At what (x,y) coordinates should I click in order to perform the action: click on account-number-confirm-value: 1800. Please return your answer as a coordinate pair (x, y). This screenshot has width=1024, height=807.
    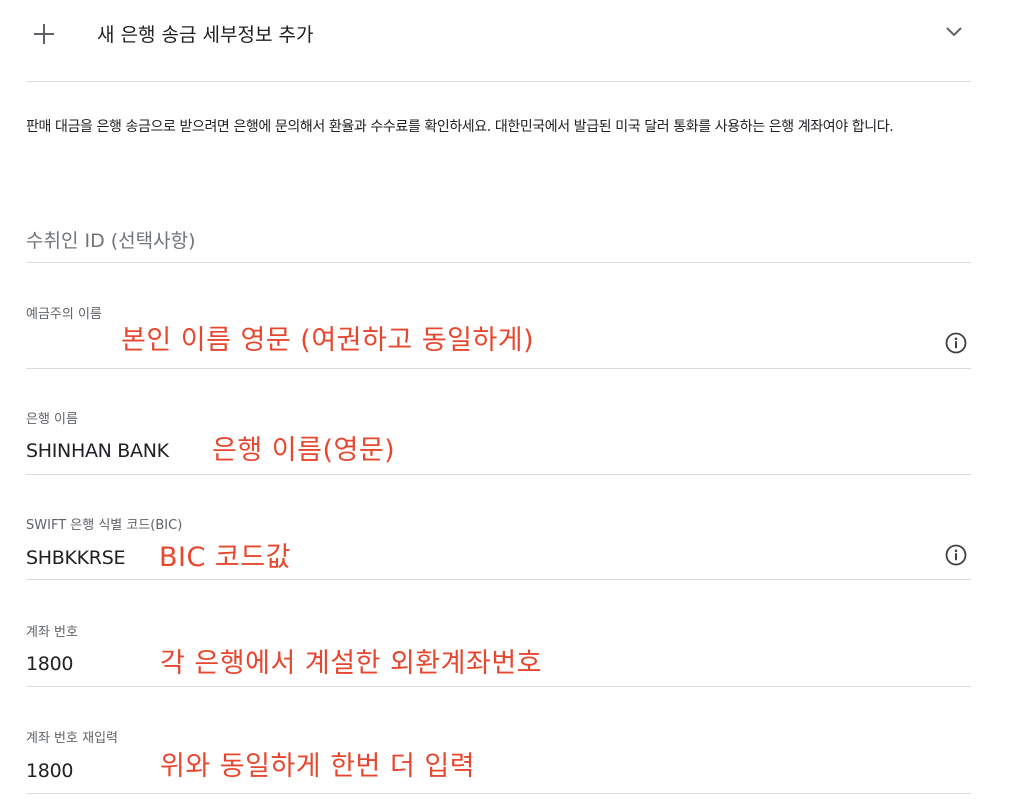
    Looking at the image, I should click on (50, 771).